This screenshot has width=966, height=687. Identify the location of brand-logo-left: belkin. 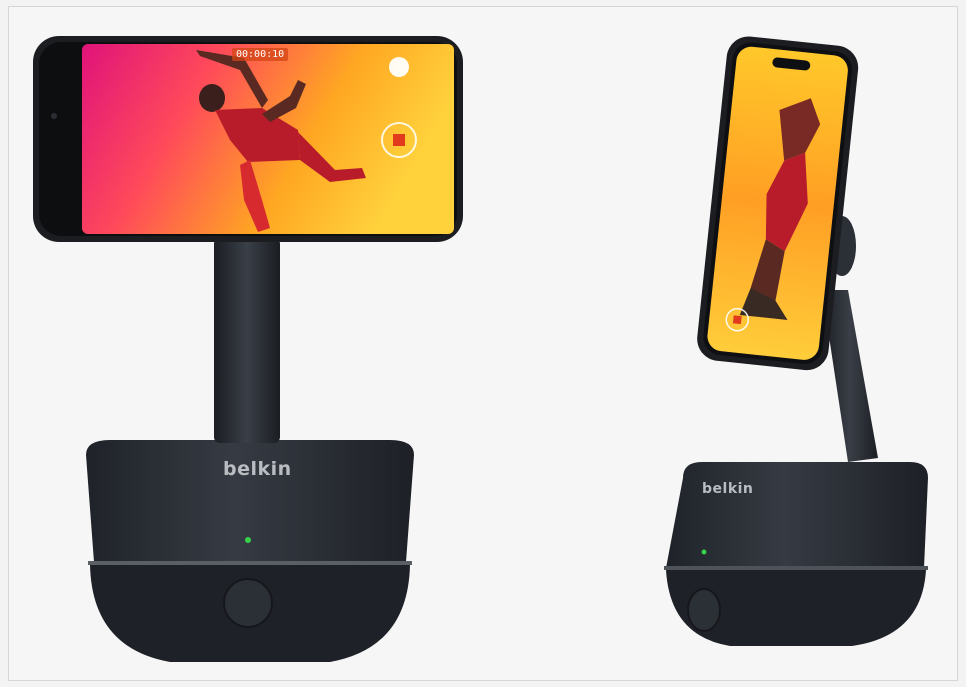
(257, 469).